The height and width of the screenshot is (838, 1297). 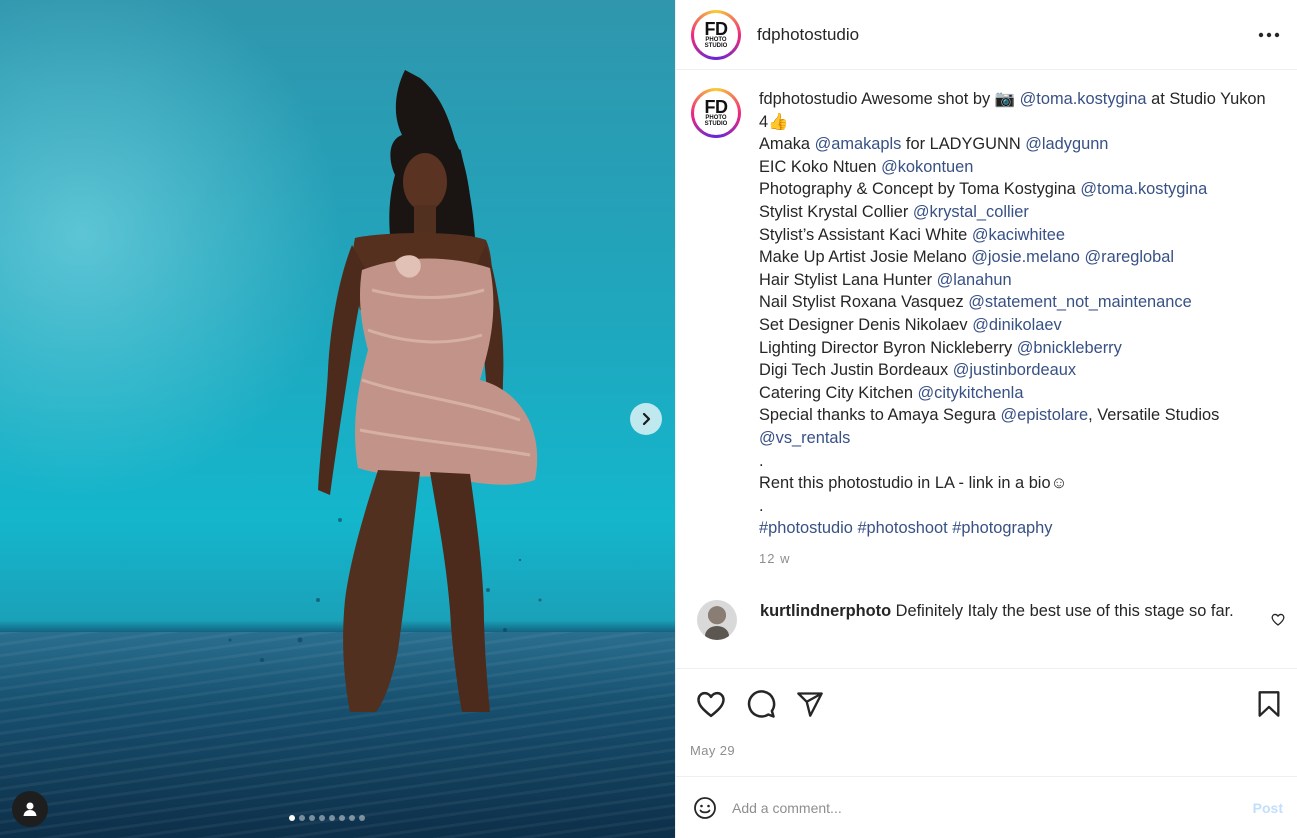 I want to click on caption-line: Stylist Krystal Collier @krystal_collier, so click(x=1019, y=212).